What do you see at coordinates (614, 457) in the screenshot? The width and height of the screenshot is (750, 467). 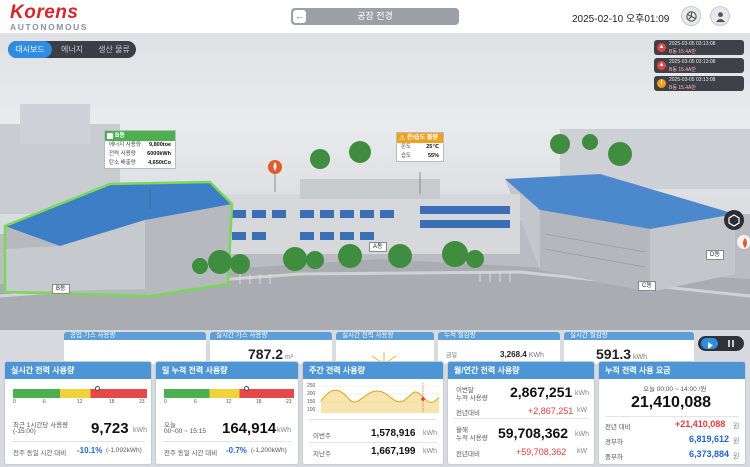 I see `fee-row-label: 중부하` at bounding box center [614, 457].